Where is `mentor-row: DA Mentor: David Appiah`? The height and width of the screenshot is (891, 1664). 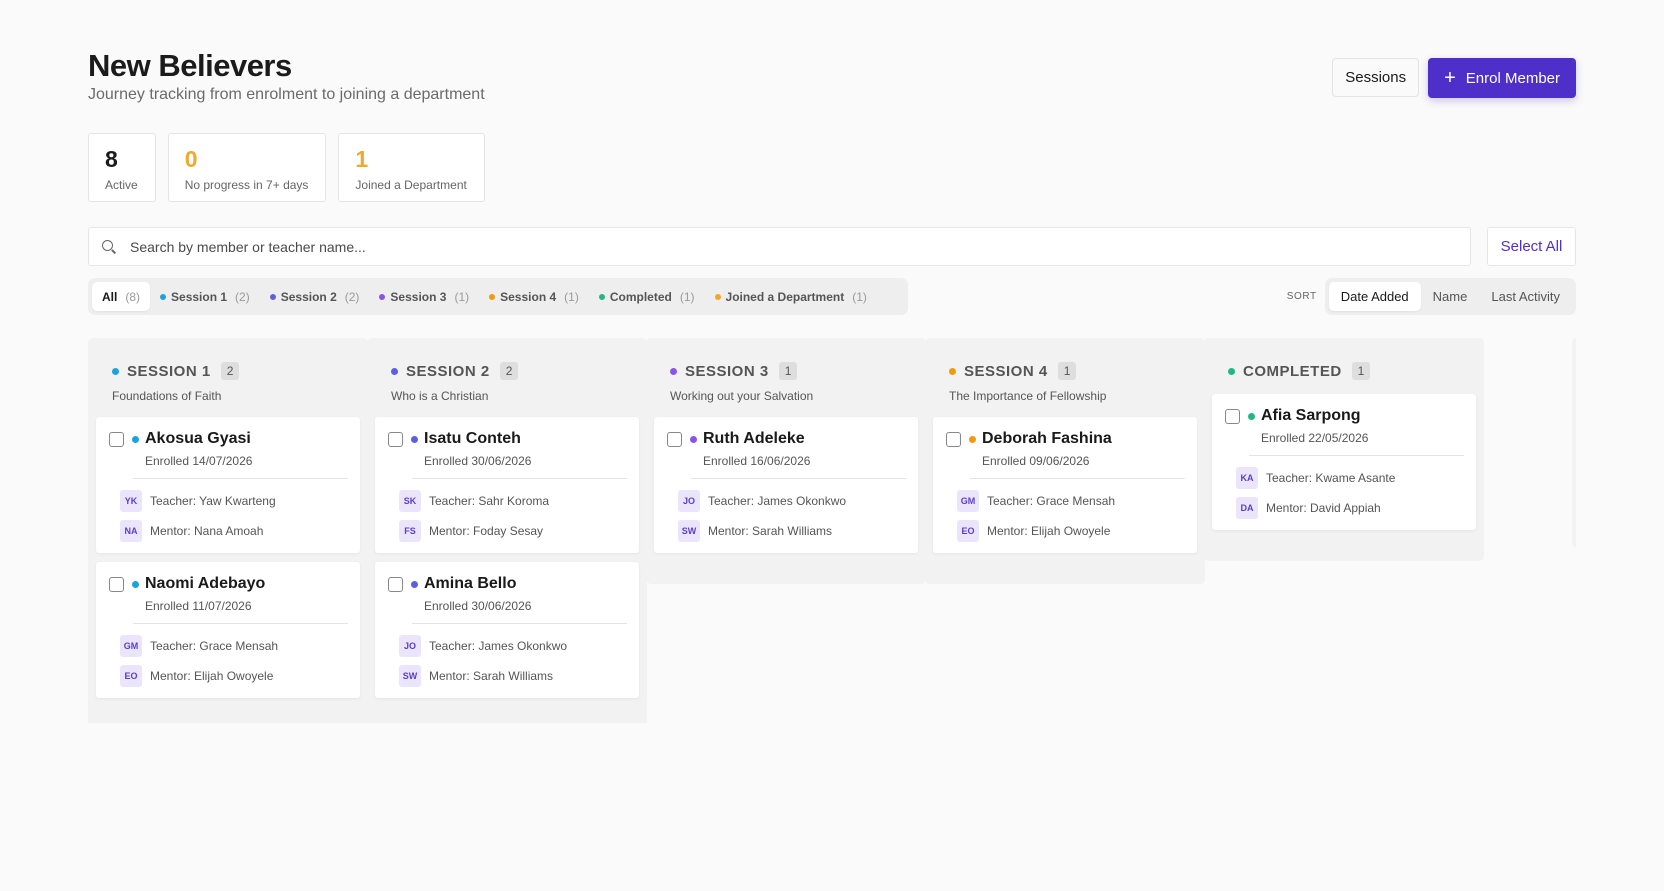
mentor-row: DA Mentor: David Appiah is located at coordinates (1350, 508).